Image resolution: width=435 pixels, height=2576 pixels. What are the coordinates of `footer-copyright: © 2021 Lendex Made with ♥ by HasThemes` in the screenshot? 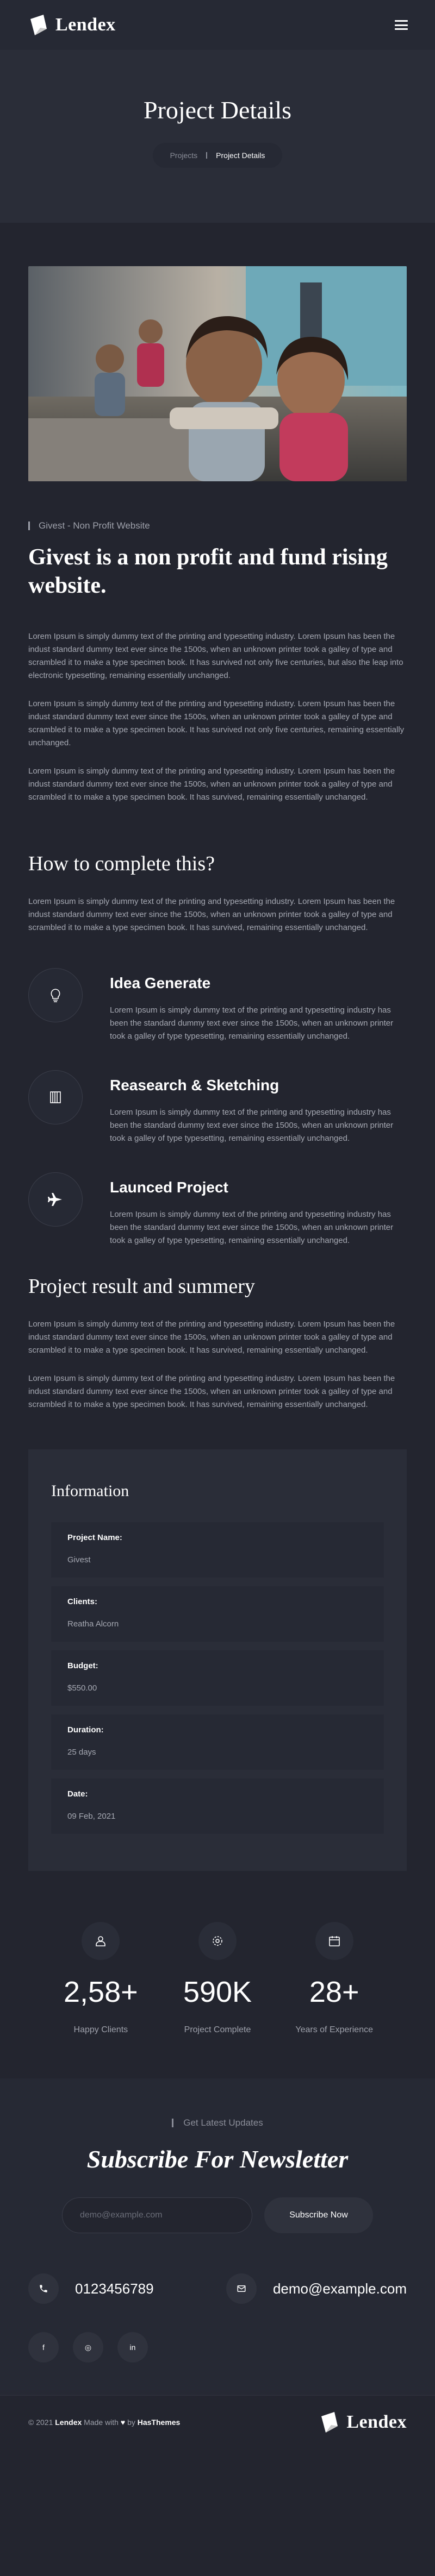 It's located at (104, 2422).